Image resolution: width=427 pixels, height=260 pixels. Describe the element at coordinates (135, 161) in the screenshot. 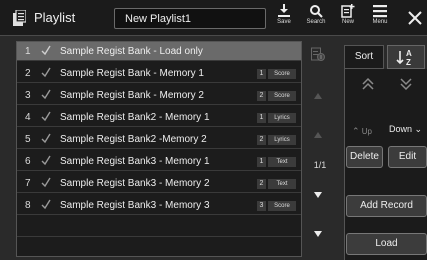

I see `record-name: Sample Regist Bank3 - Memory 1` at that location.